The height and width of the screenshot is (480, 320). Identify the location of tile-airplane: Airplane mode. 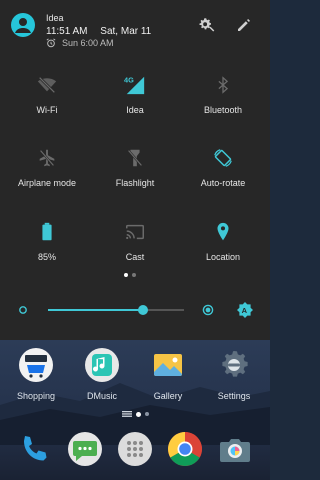
(47, 172).